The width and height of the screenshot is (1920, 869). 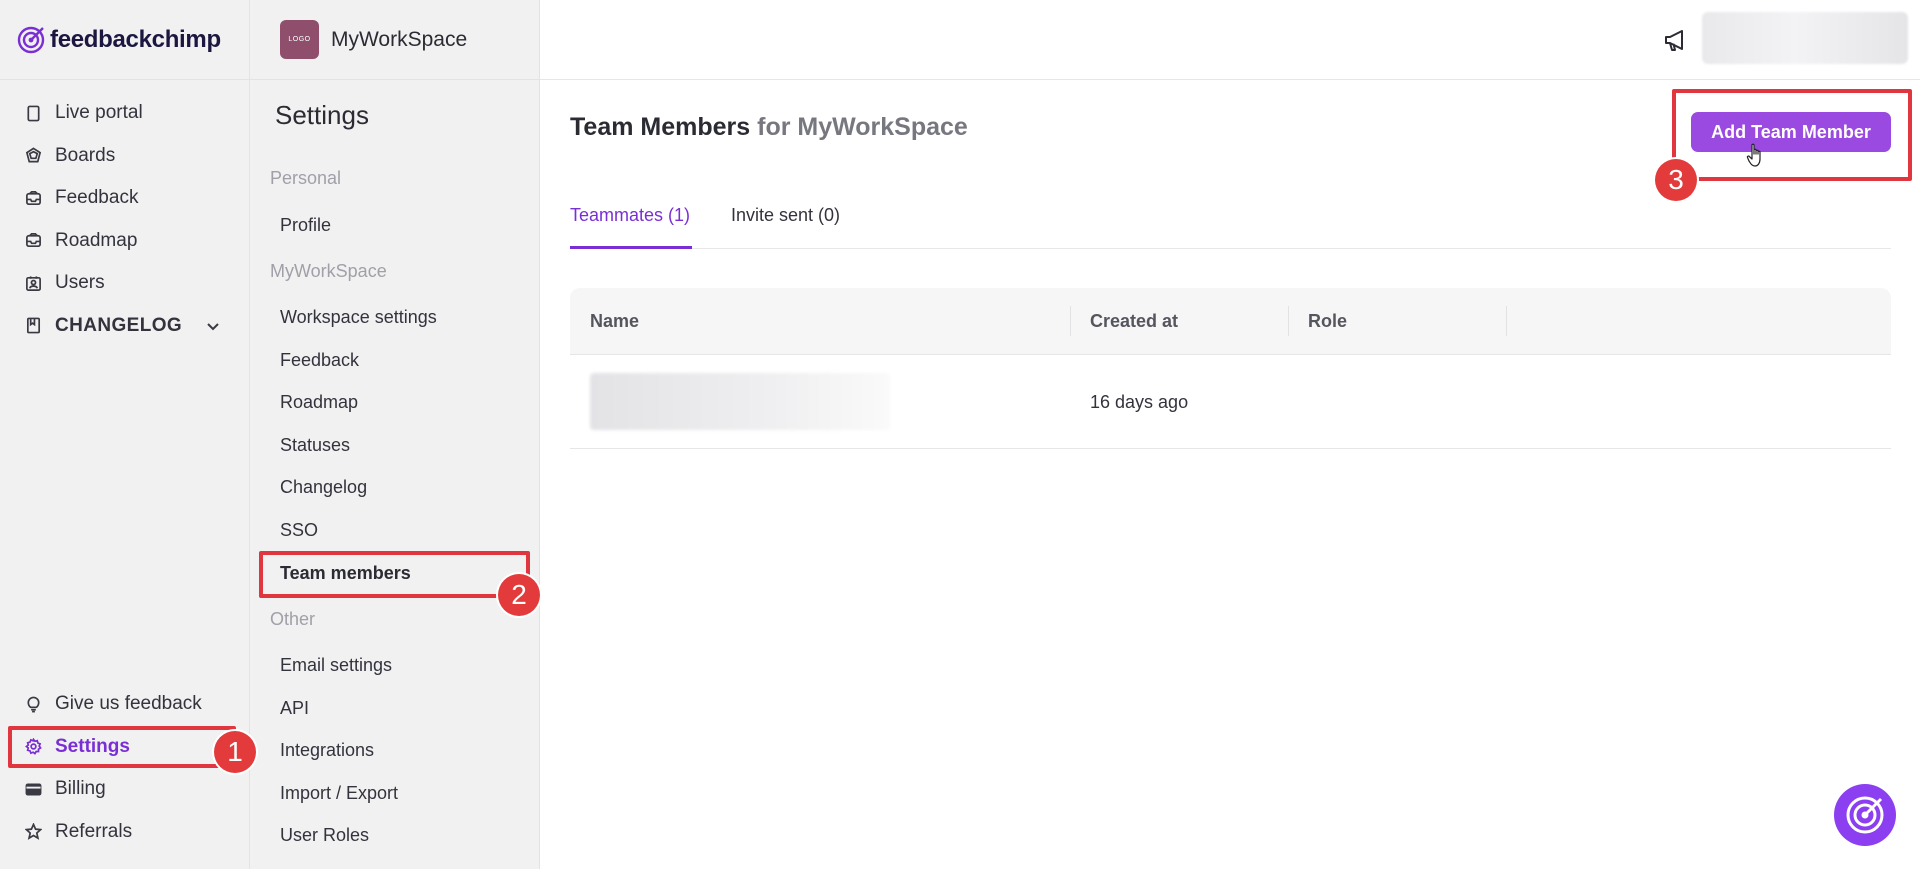 I want to click on nav-item-feedback: Feedback, so click(x=124, y=198).